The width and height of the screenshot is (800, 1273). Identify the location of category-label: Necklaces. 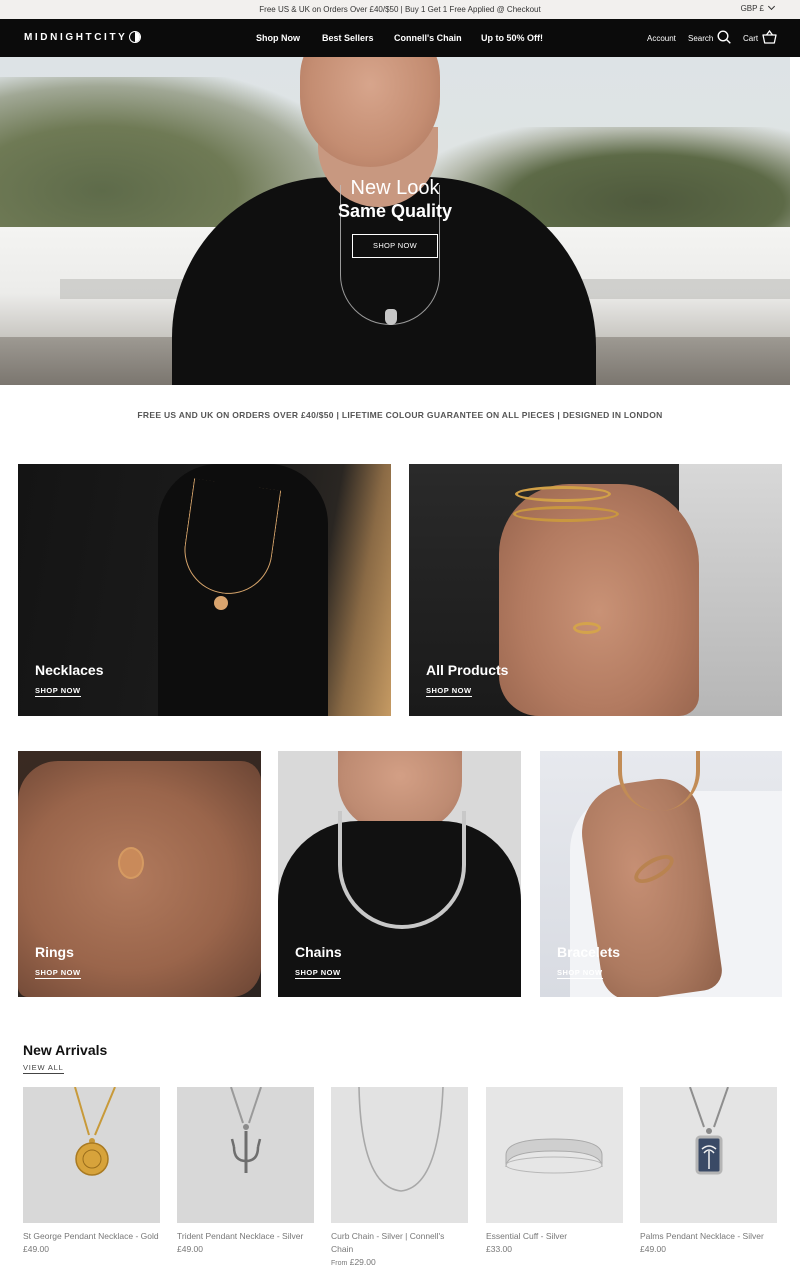
(69, 670).